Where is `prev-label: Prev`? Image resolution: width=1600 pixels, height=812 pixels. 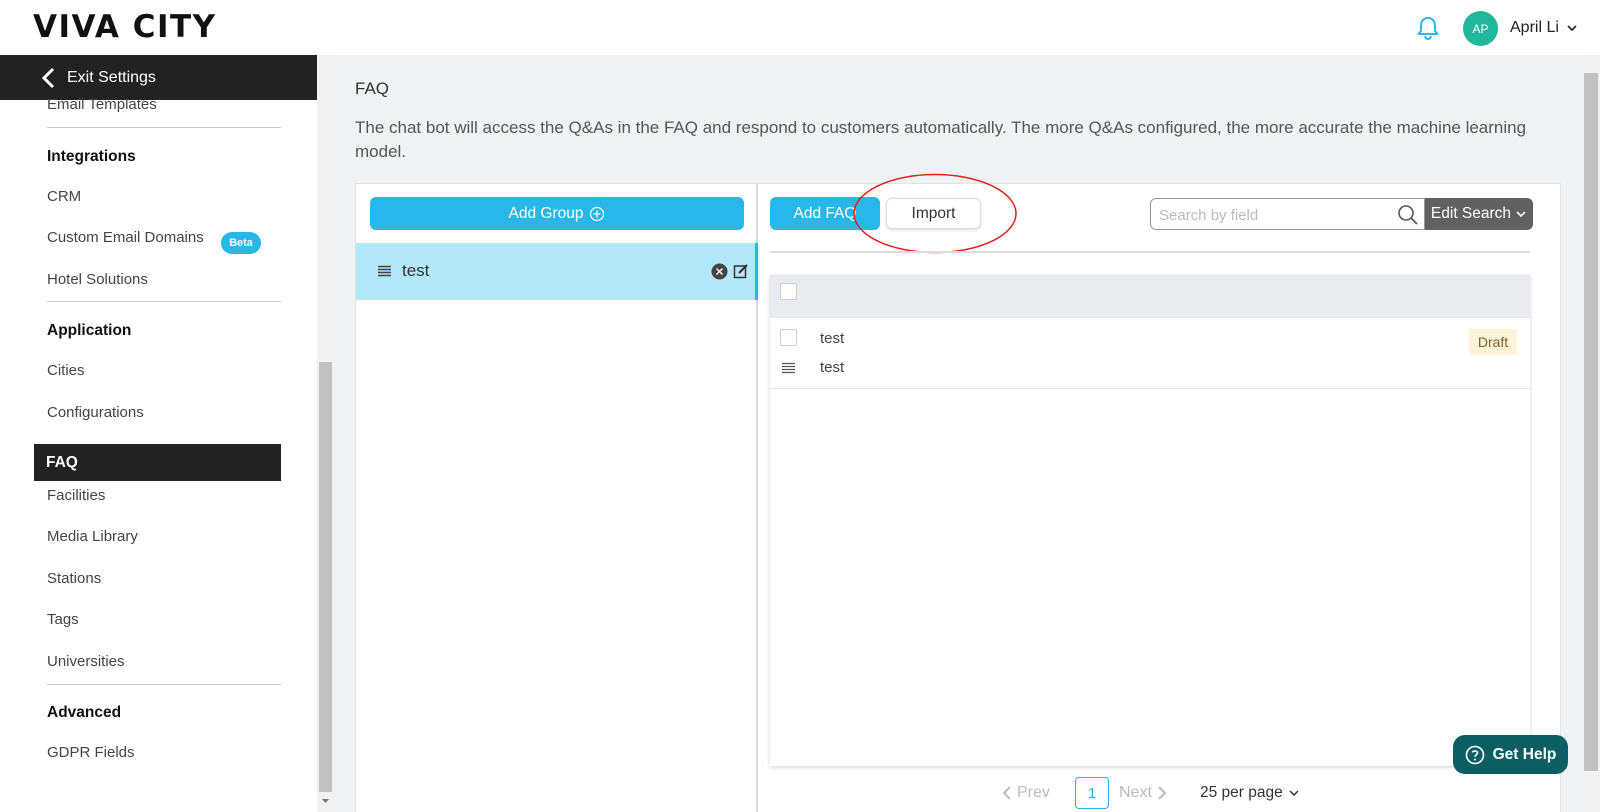 prev-label: Prev is located at coordinates (1033, 792).